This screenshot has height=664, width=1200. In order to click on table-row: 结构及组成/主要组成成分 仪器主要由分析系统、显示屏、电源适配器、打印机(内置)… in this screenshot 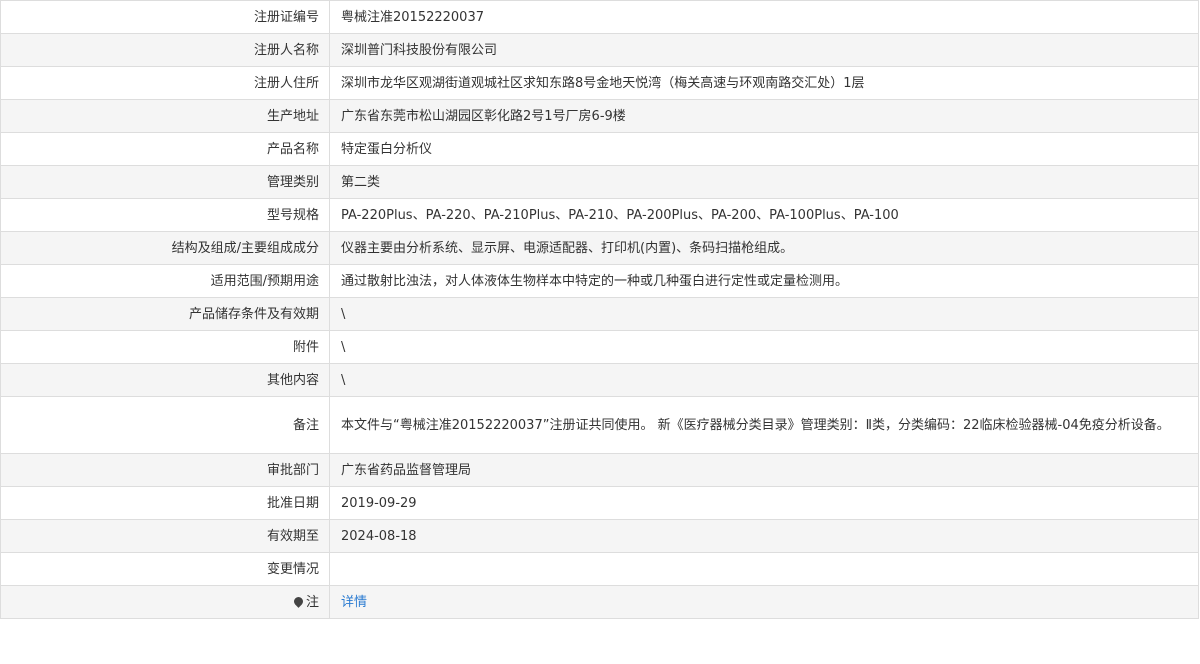, I will do `click(599, 248)`.